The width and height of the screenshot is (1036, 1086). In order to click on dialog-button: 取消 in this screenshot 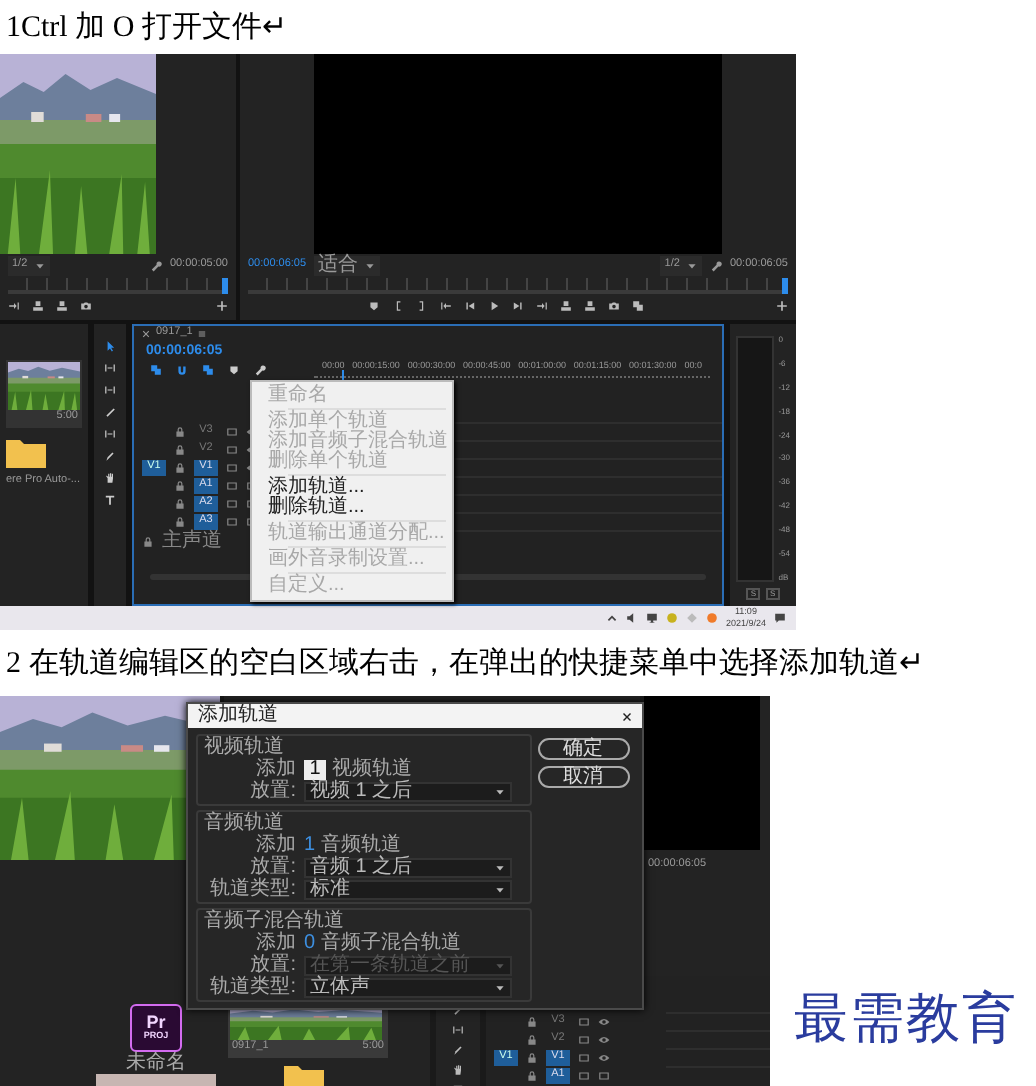, I will do `click(583, 777)`.